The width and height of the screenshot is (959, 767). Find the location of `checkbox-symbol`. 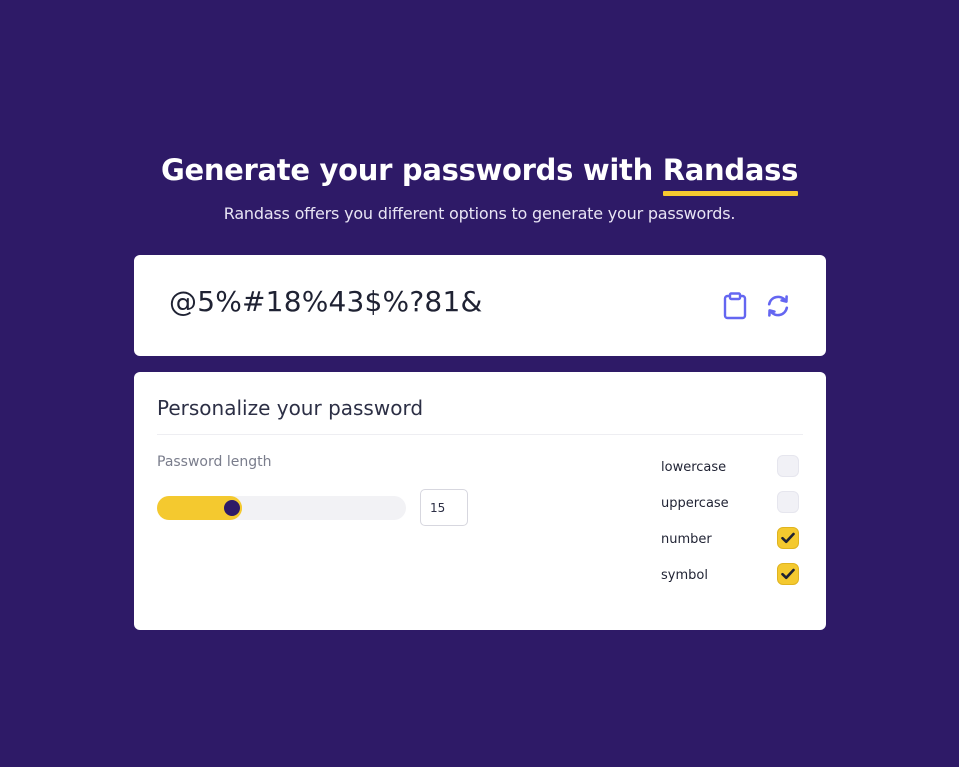

checkbox-symbol is located at coordinates (788, 574).